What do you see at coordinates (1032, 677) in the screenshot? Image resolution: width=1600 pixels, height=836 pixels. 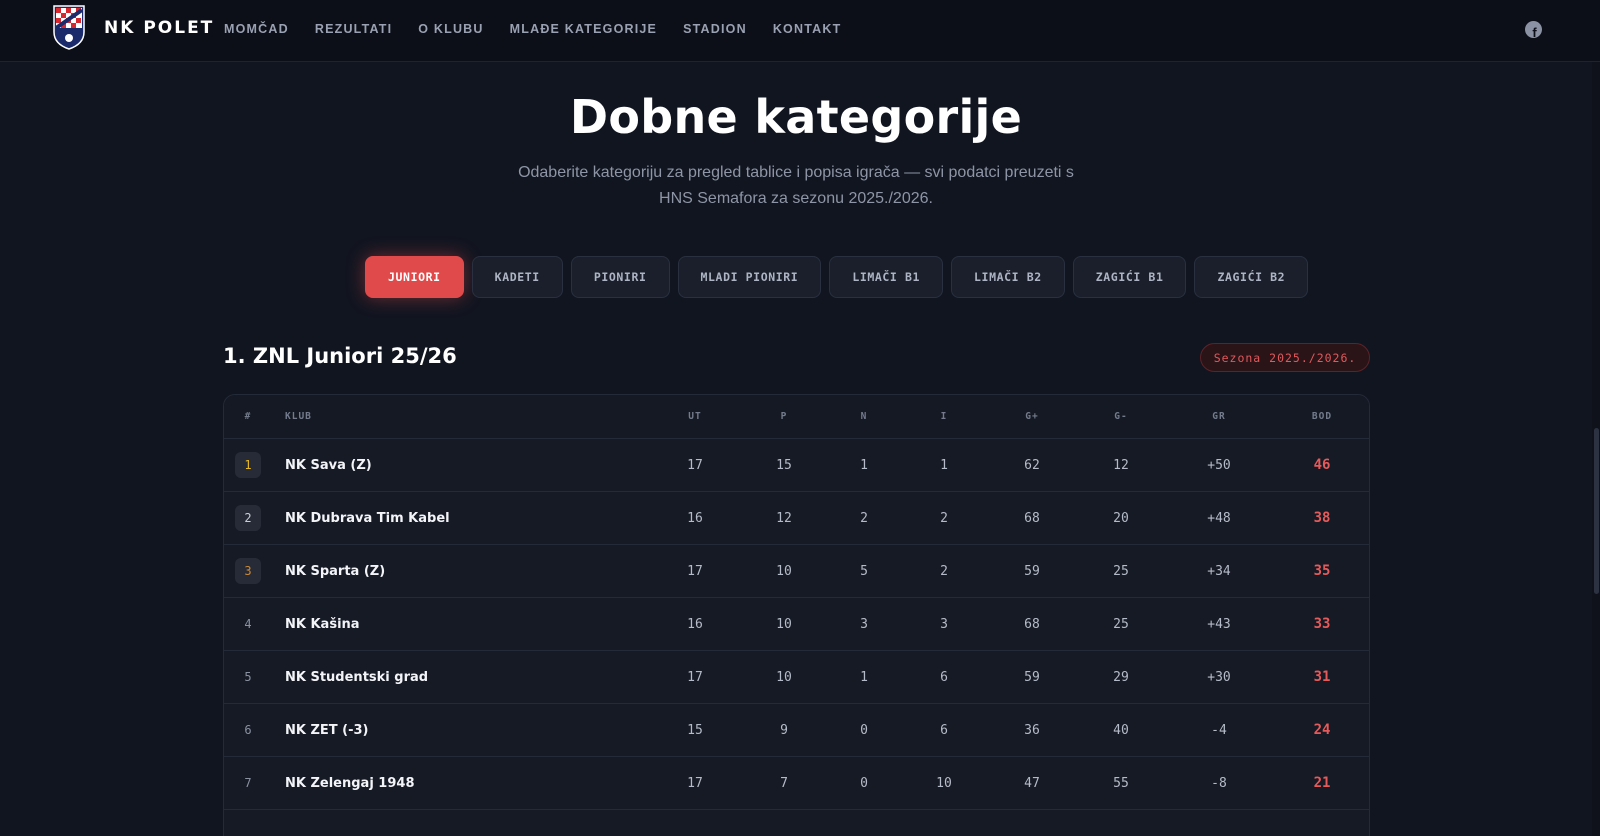 I see `cell-gplus: 59` at bounding box center [1032, 677].